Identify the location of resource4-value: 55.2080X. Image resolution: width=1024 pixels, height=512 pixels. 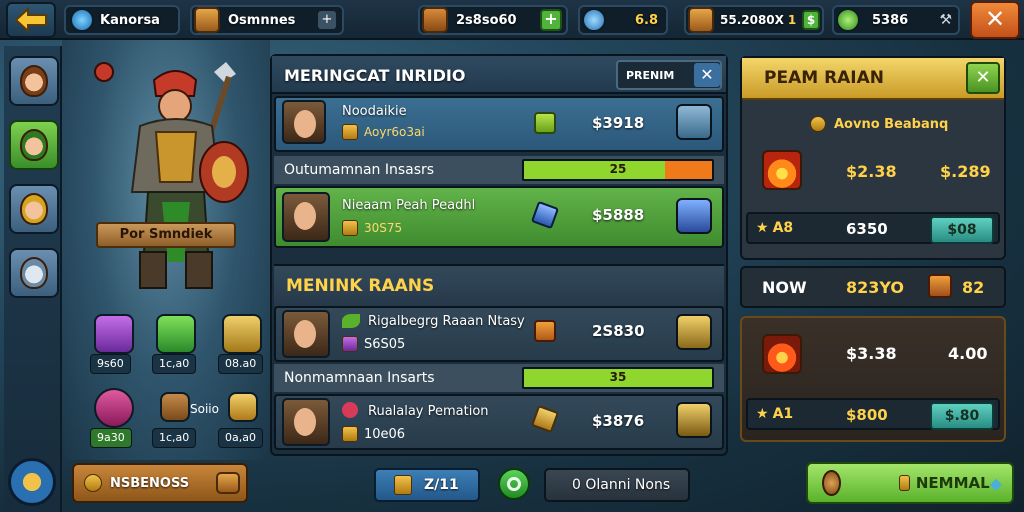
(752, 20).